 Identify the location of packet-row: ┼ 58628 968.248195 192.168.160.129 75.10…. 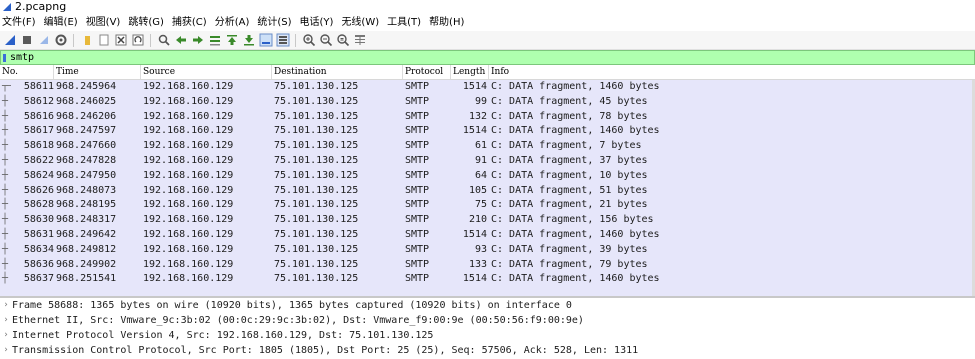
(487, 205).